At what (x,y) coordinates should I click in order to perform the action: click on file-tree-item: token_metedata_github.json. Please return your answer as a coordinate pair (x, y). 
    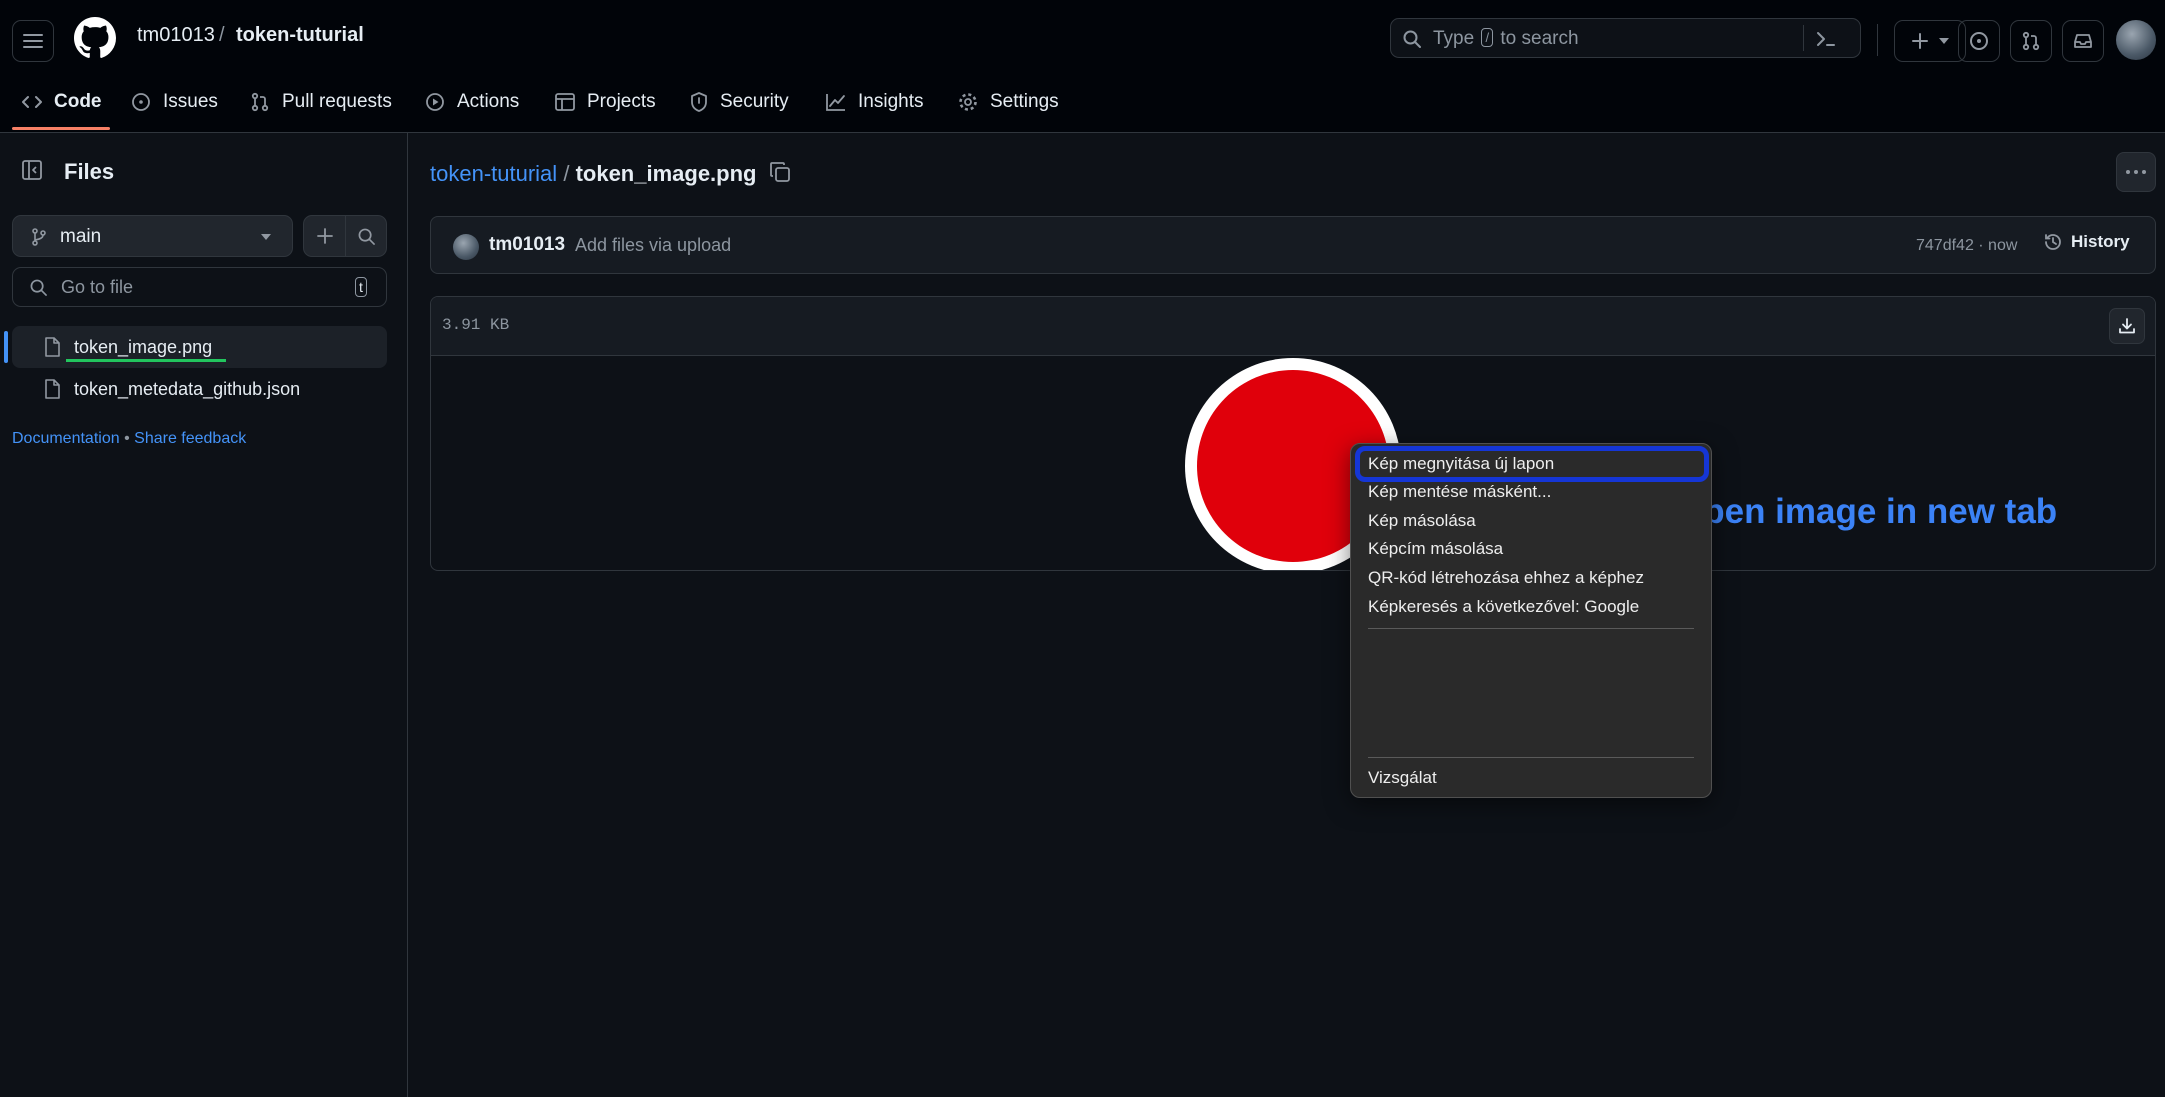
    Looking at the image, I should click on (199, 389).